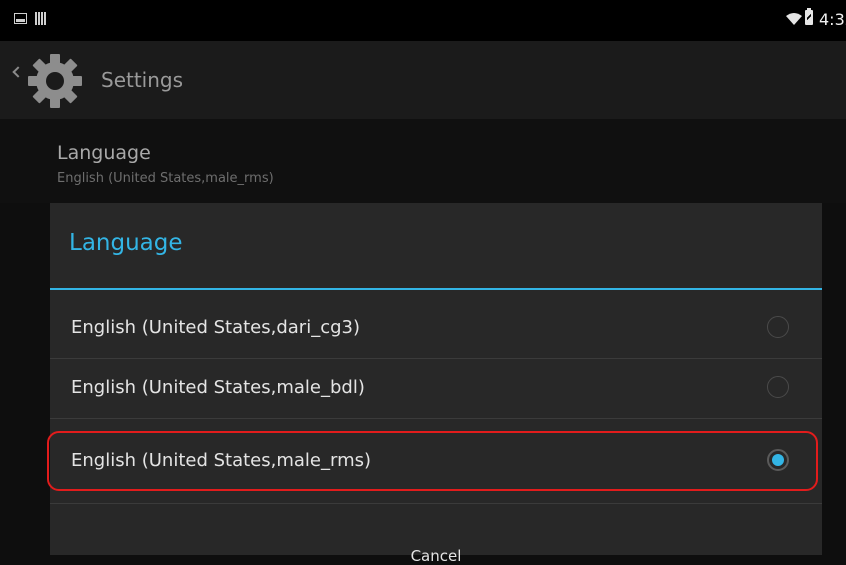 This screenshot has height=565, width=846. I want to click on option-label: English (United States,male_bdl), so click(218, 387).